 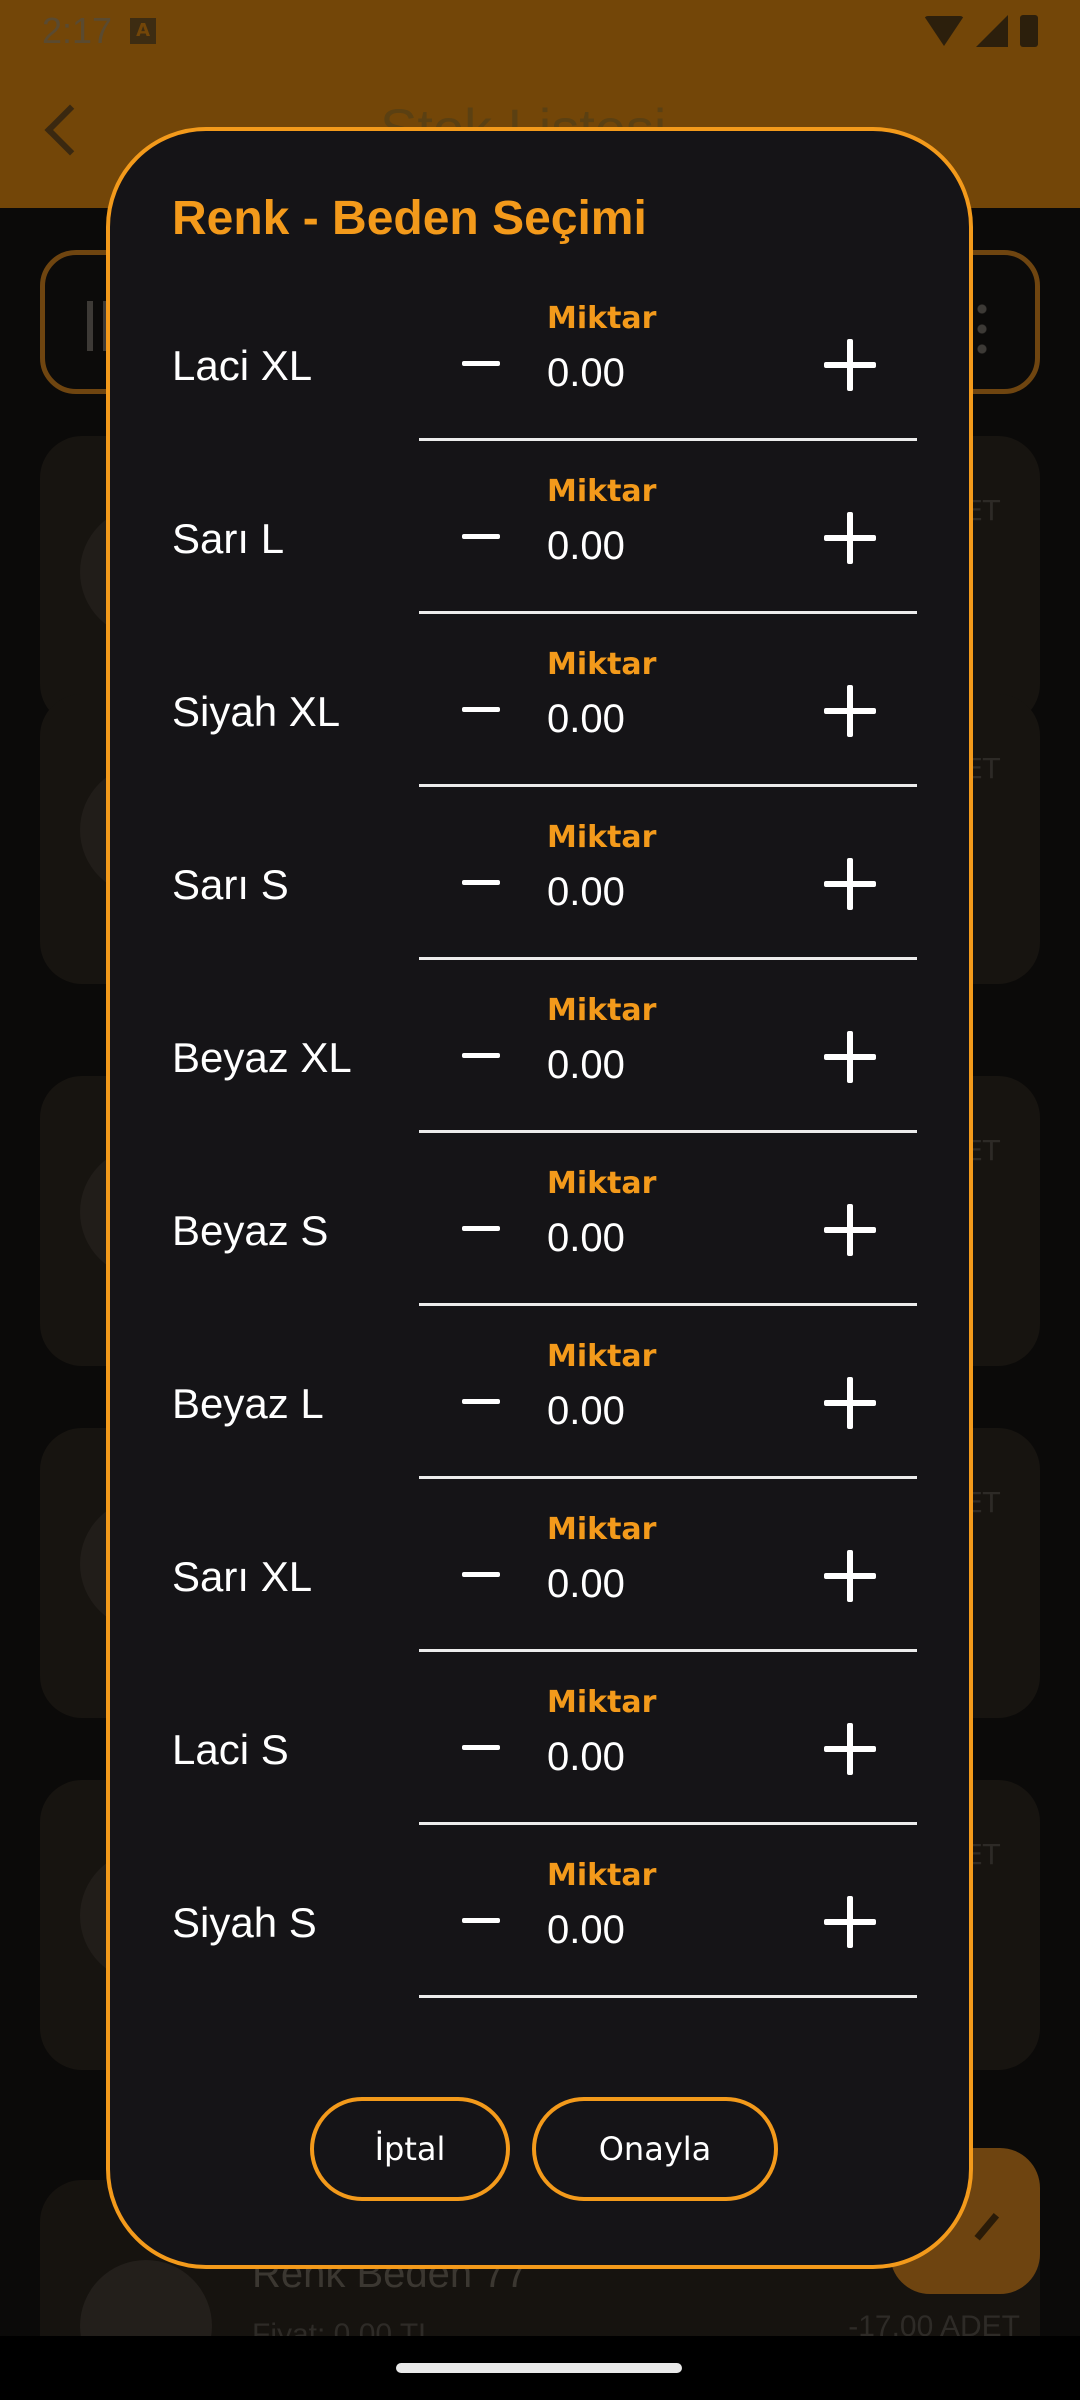 I want to click on dialog-actions: İptal Onayla, so click(x=539, y=2149).